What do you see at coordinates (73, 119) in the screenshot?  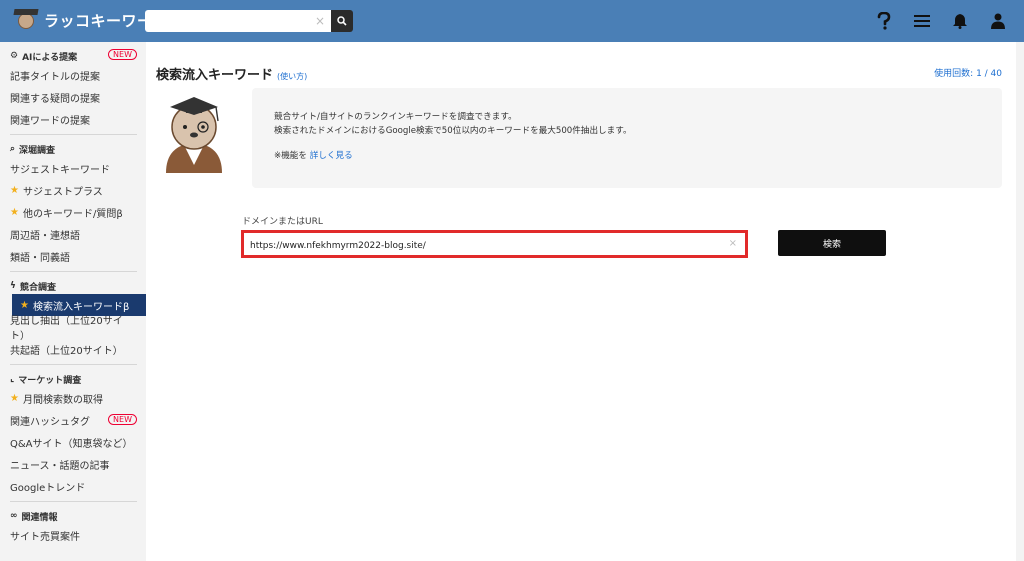 I see `sidebar-item-related-words: 関連ワードの提案` at bounding box center [73, 119].